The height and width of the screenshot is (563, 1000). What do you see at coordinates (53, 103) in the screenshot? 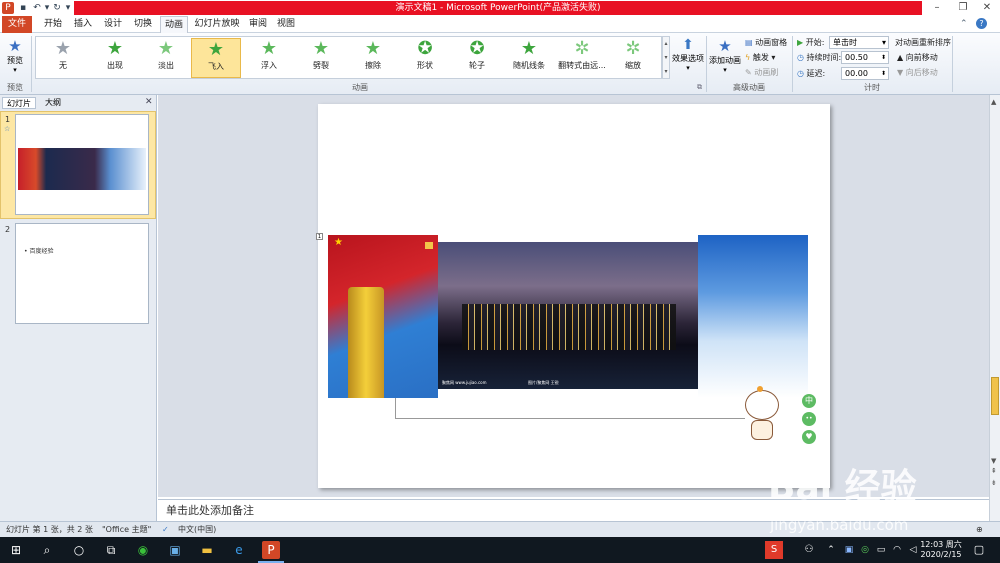
I see `tab-outline: 大纲` at bounding box center [53, 103].